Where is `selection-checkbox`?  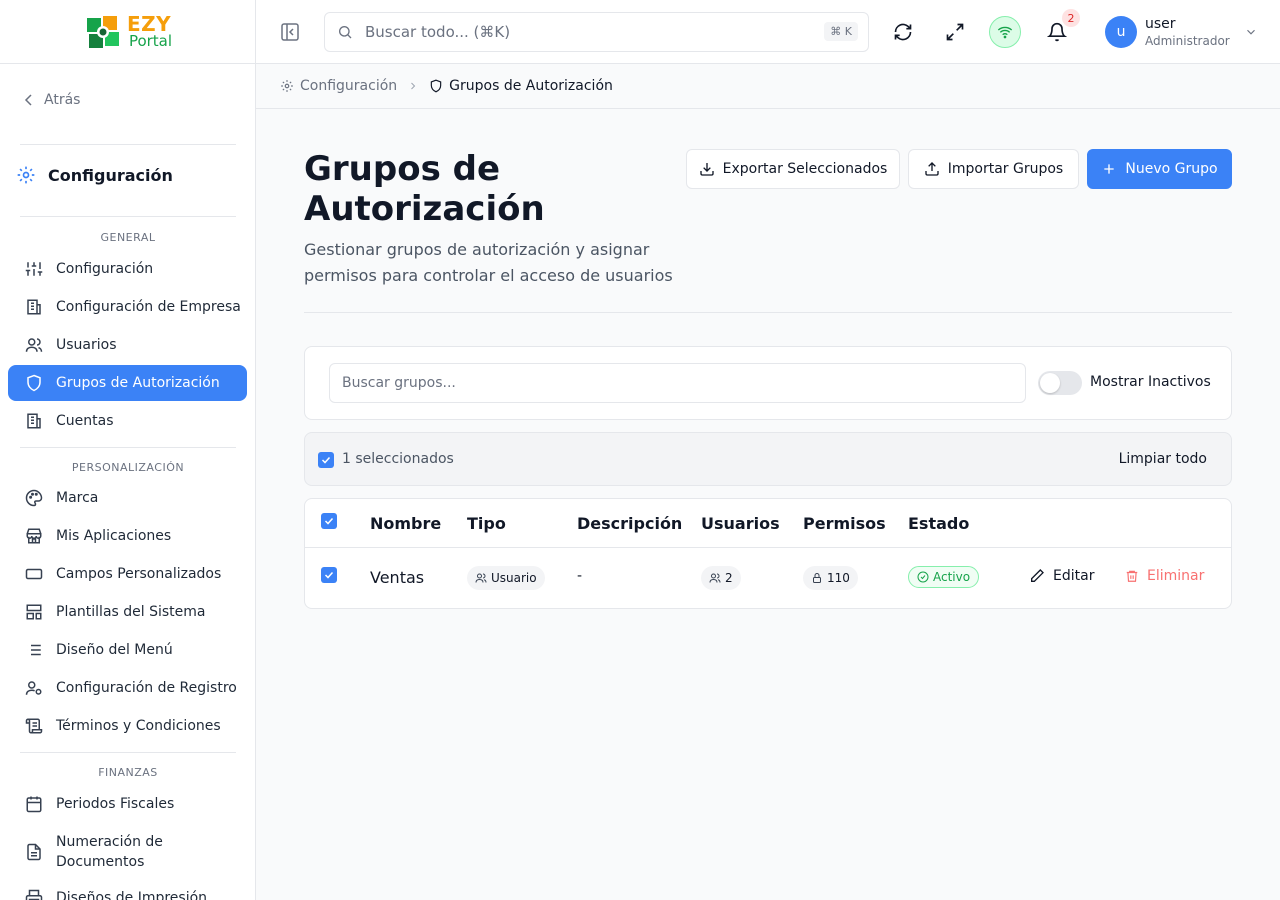 selection-checkbox is located at coordinates (326, 460).